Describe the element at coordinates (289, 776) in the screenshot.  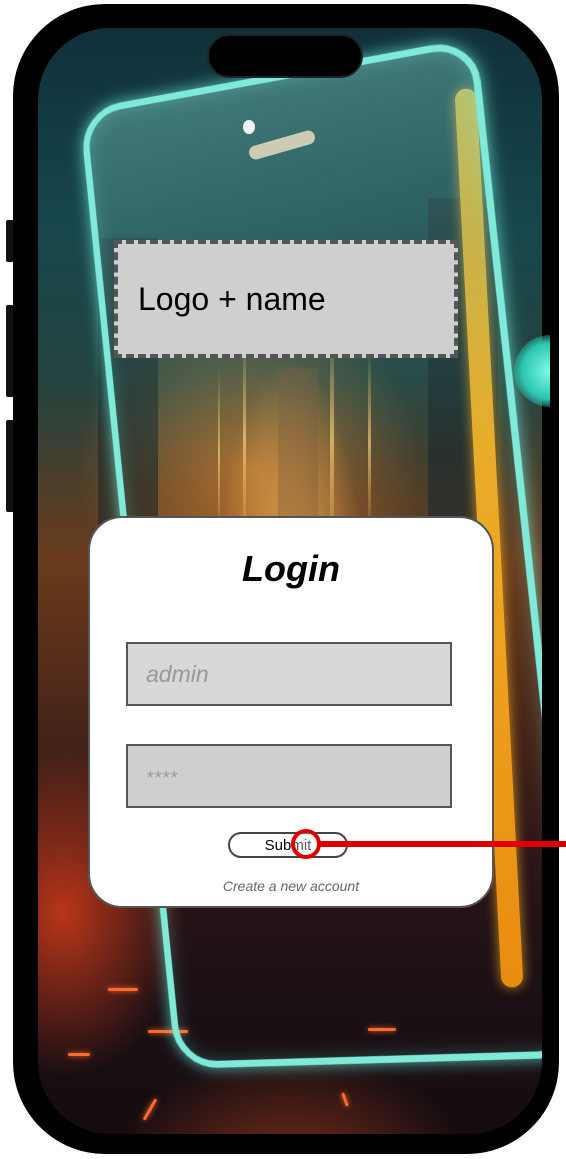
I see `password-input` at that location.